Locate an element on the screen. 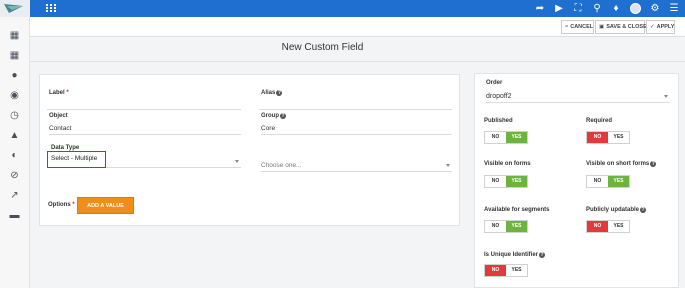  unique-no: NO is located at coordinates (495, 270).